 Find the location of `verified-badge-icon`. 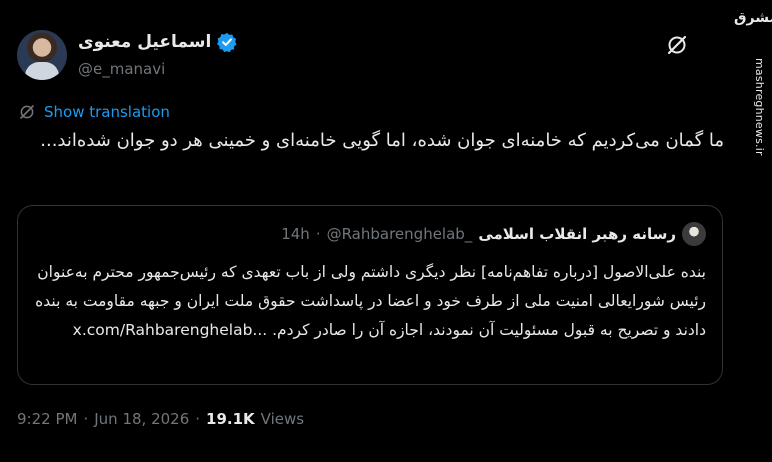

verified-badge-icon is located at coordinates (227, 42).